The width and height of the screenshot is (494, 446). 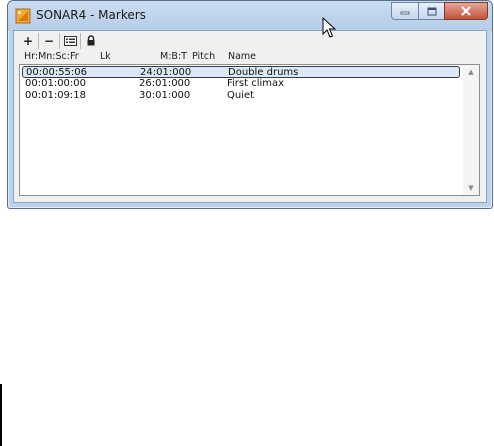 What do you see at coordinates (49, 40) in the screenshot?
I see `remove-marker-button: −` at bounding box center [49, 40].